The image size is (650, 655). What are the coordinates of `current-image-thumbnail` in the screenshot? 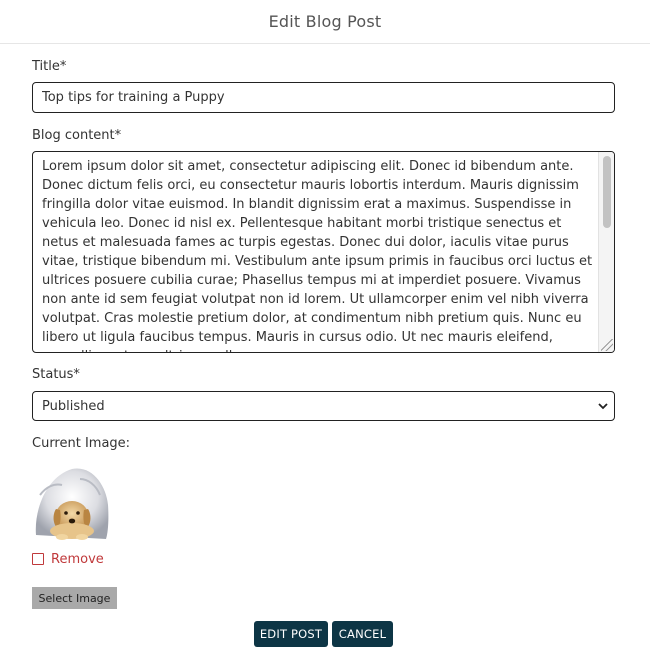 It's located at (70, 503).